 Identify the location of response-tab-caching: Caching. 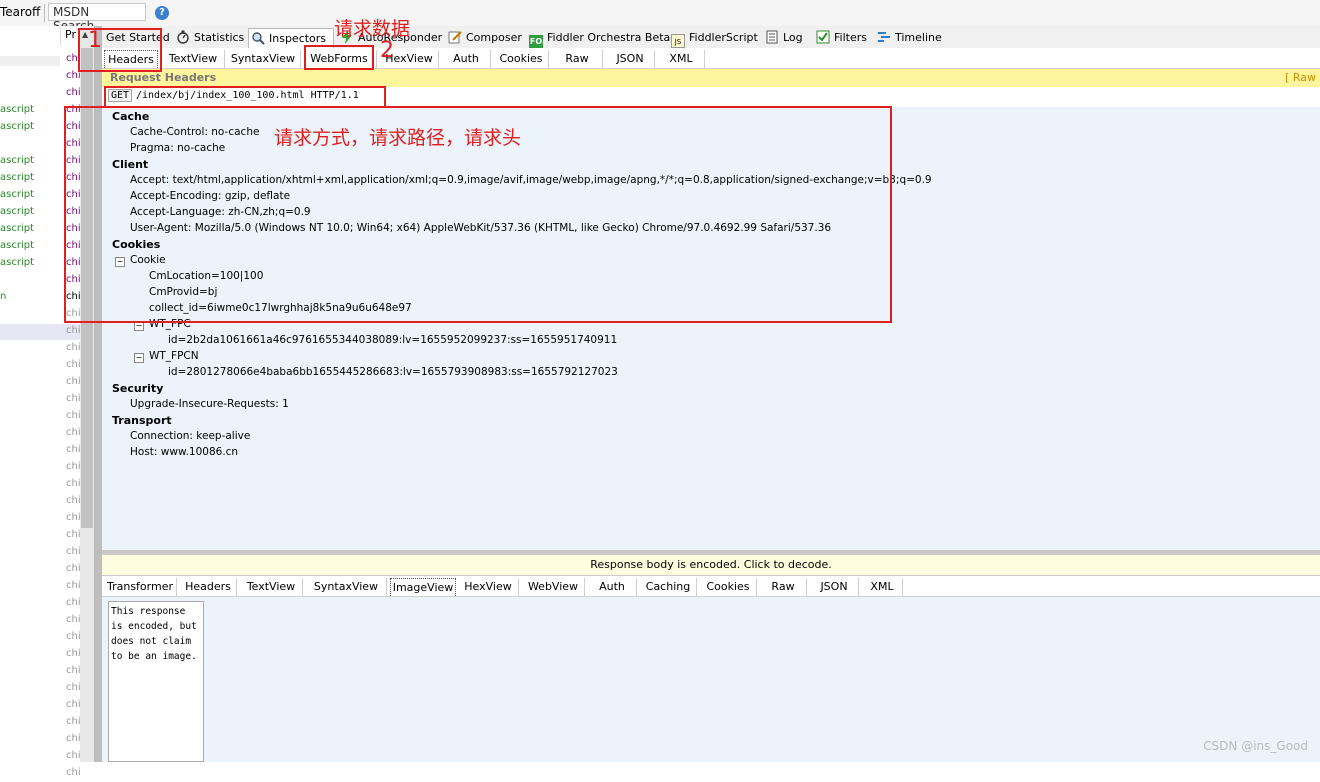
(668, 587).